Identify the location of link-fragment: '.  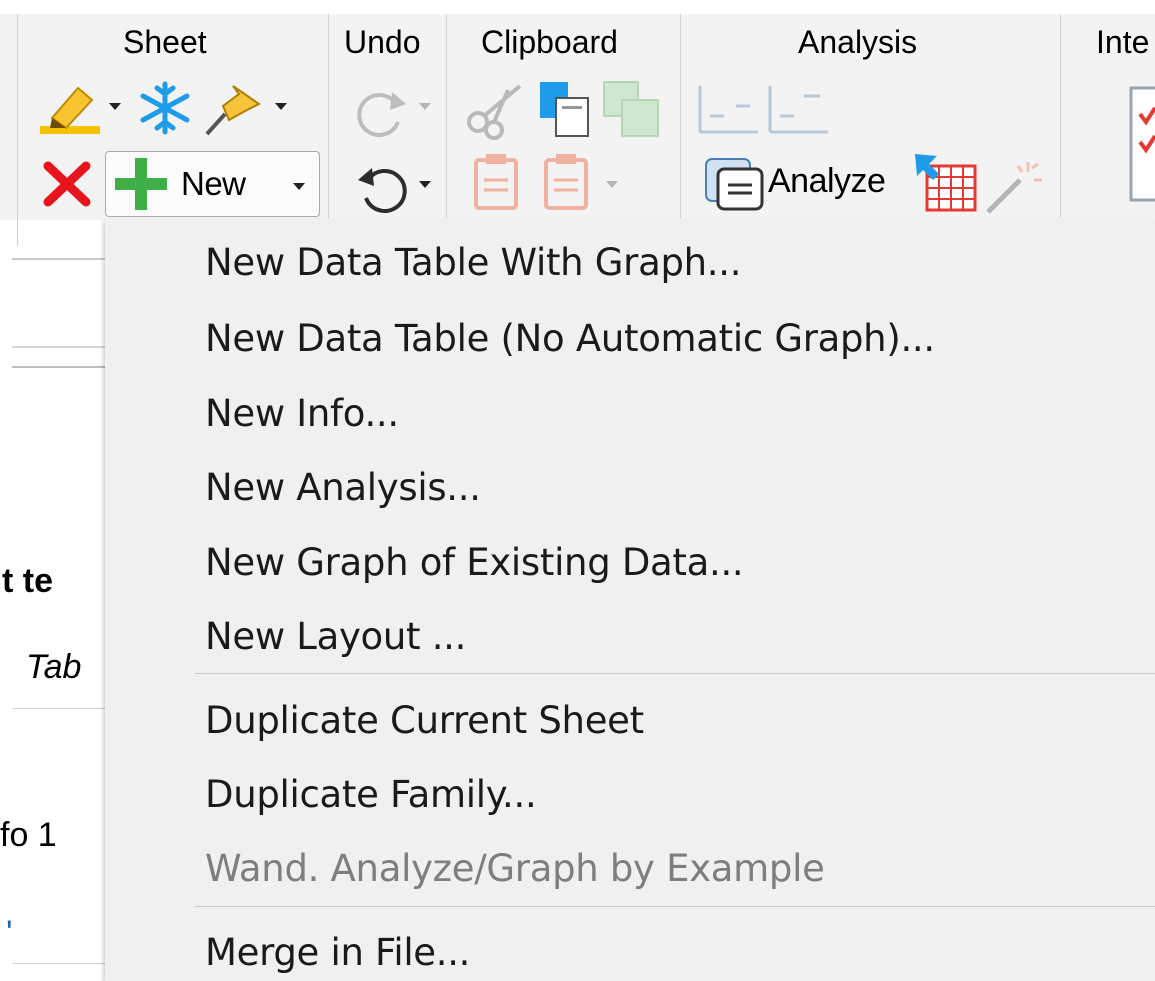
(9, 933).